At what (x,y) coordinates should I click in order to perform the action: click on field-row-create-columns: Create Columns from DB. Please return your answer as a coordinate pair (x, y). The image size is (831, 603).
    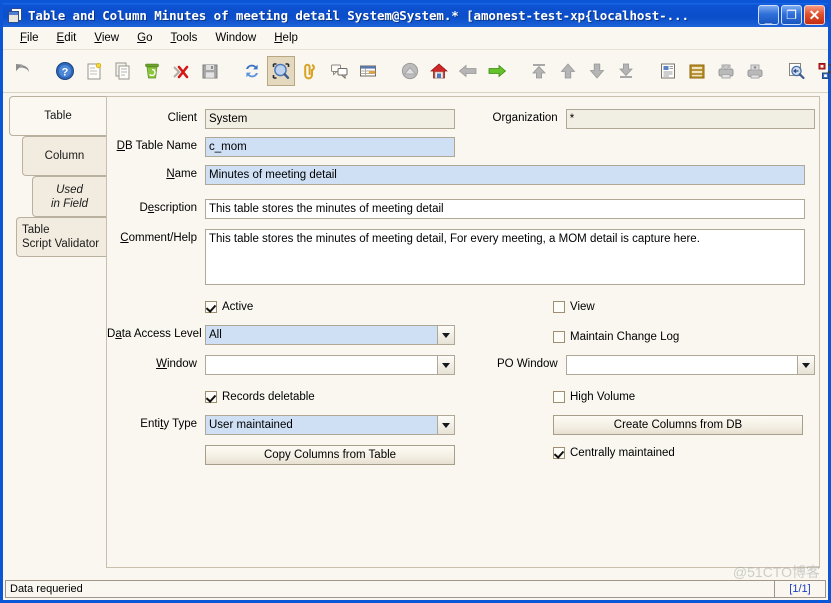
    Looking at the image, I should click on (678, 425).